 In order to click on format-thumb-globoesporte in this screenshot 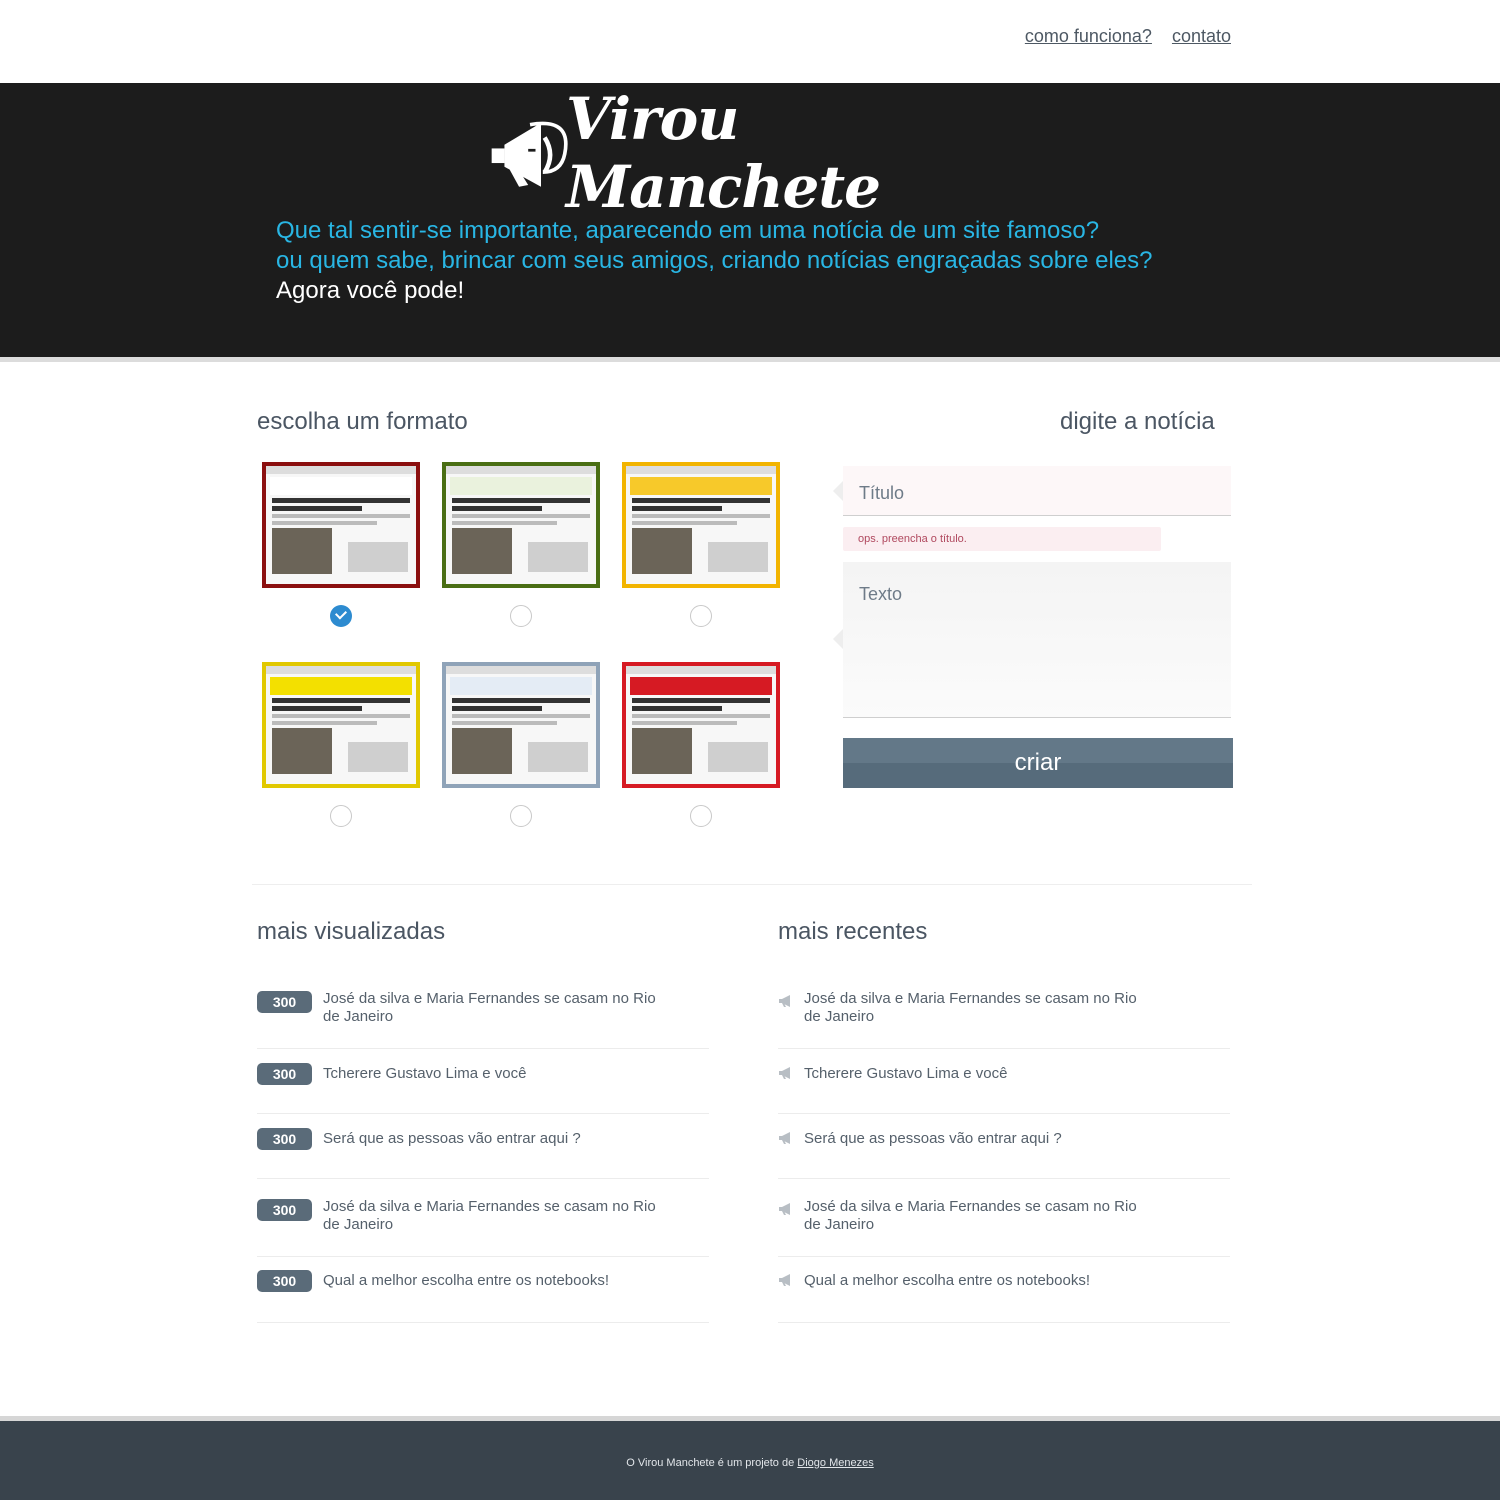, I will do `click(521, 525)`.